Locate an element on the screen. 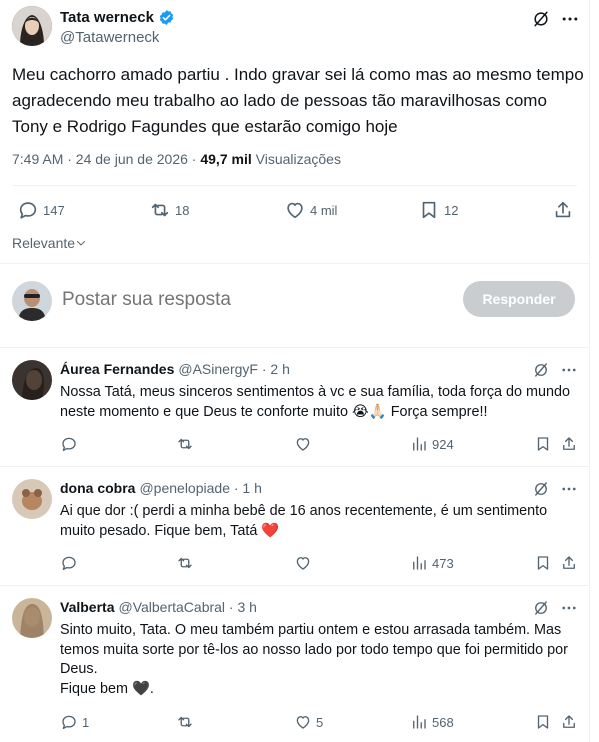  sort-dropdown: Relevante is located at coordinates (49, 243).